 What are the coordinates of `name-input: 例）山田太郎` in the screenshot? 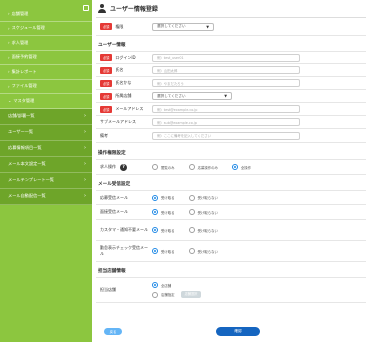 It's located at (226, 70).